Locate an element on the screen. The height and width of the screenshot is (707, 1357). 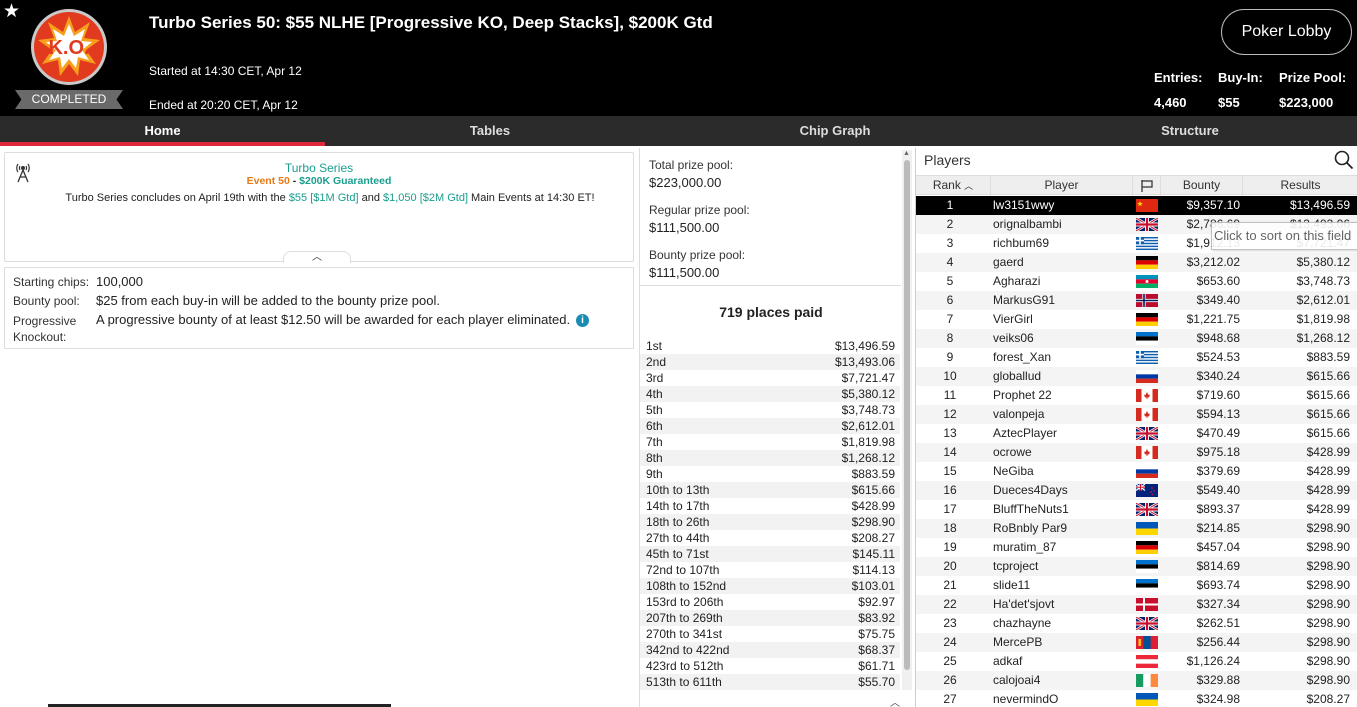
ko-logo-icon: K.O. is located at coordinates (69, 47).